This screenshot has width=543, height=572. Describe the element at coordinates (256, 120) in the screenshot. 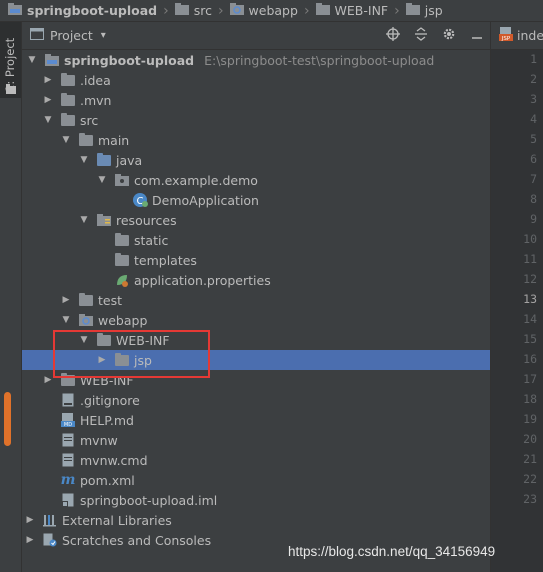

I see `tree-node-src: ▼ src` at that location.